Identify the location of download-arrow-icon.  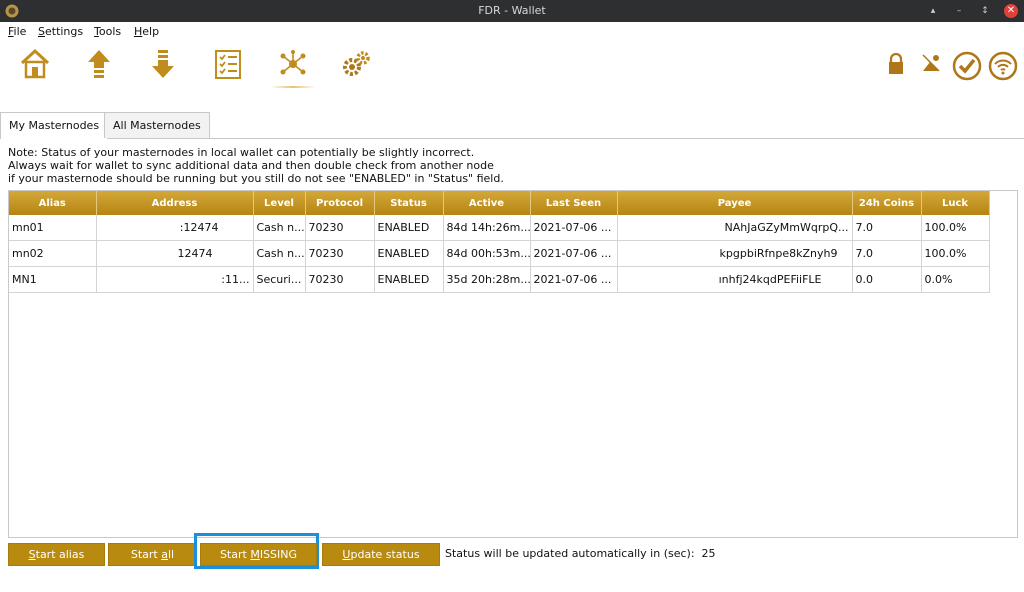
(163, 64).